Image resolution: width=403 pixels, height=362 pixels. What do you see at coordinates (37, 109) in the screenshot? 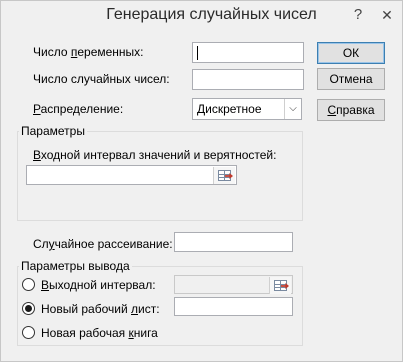
I see `distribution-label-accesskey: Р` at bounding box center [37, 109].